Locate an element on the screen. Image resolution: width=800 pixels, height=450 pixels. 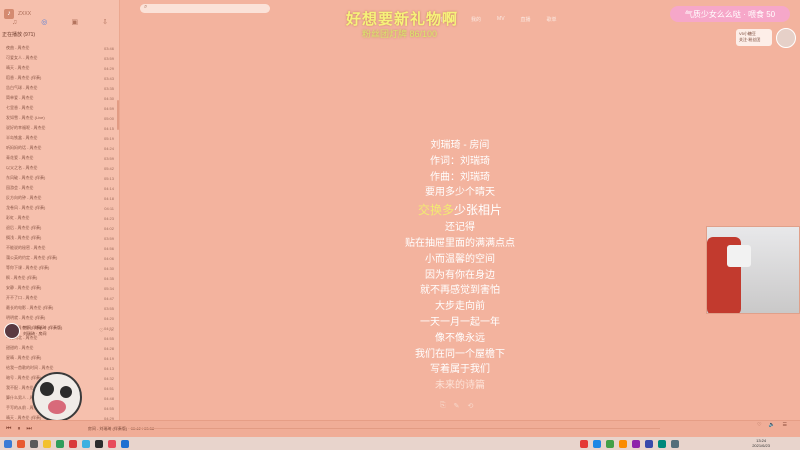
playlist-track: 可爱女人 - 周杰伦 03:59 is located at coordinates (59, 58).